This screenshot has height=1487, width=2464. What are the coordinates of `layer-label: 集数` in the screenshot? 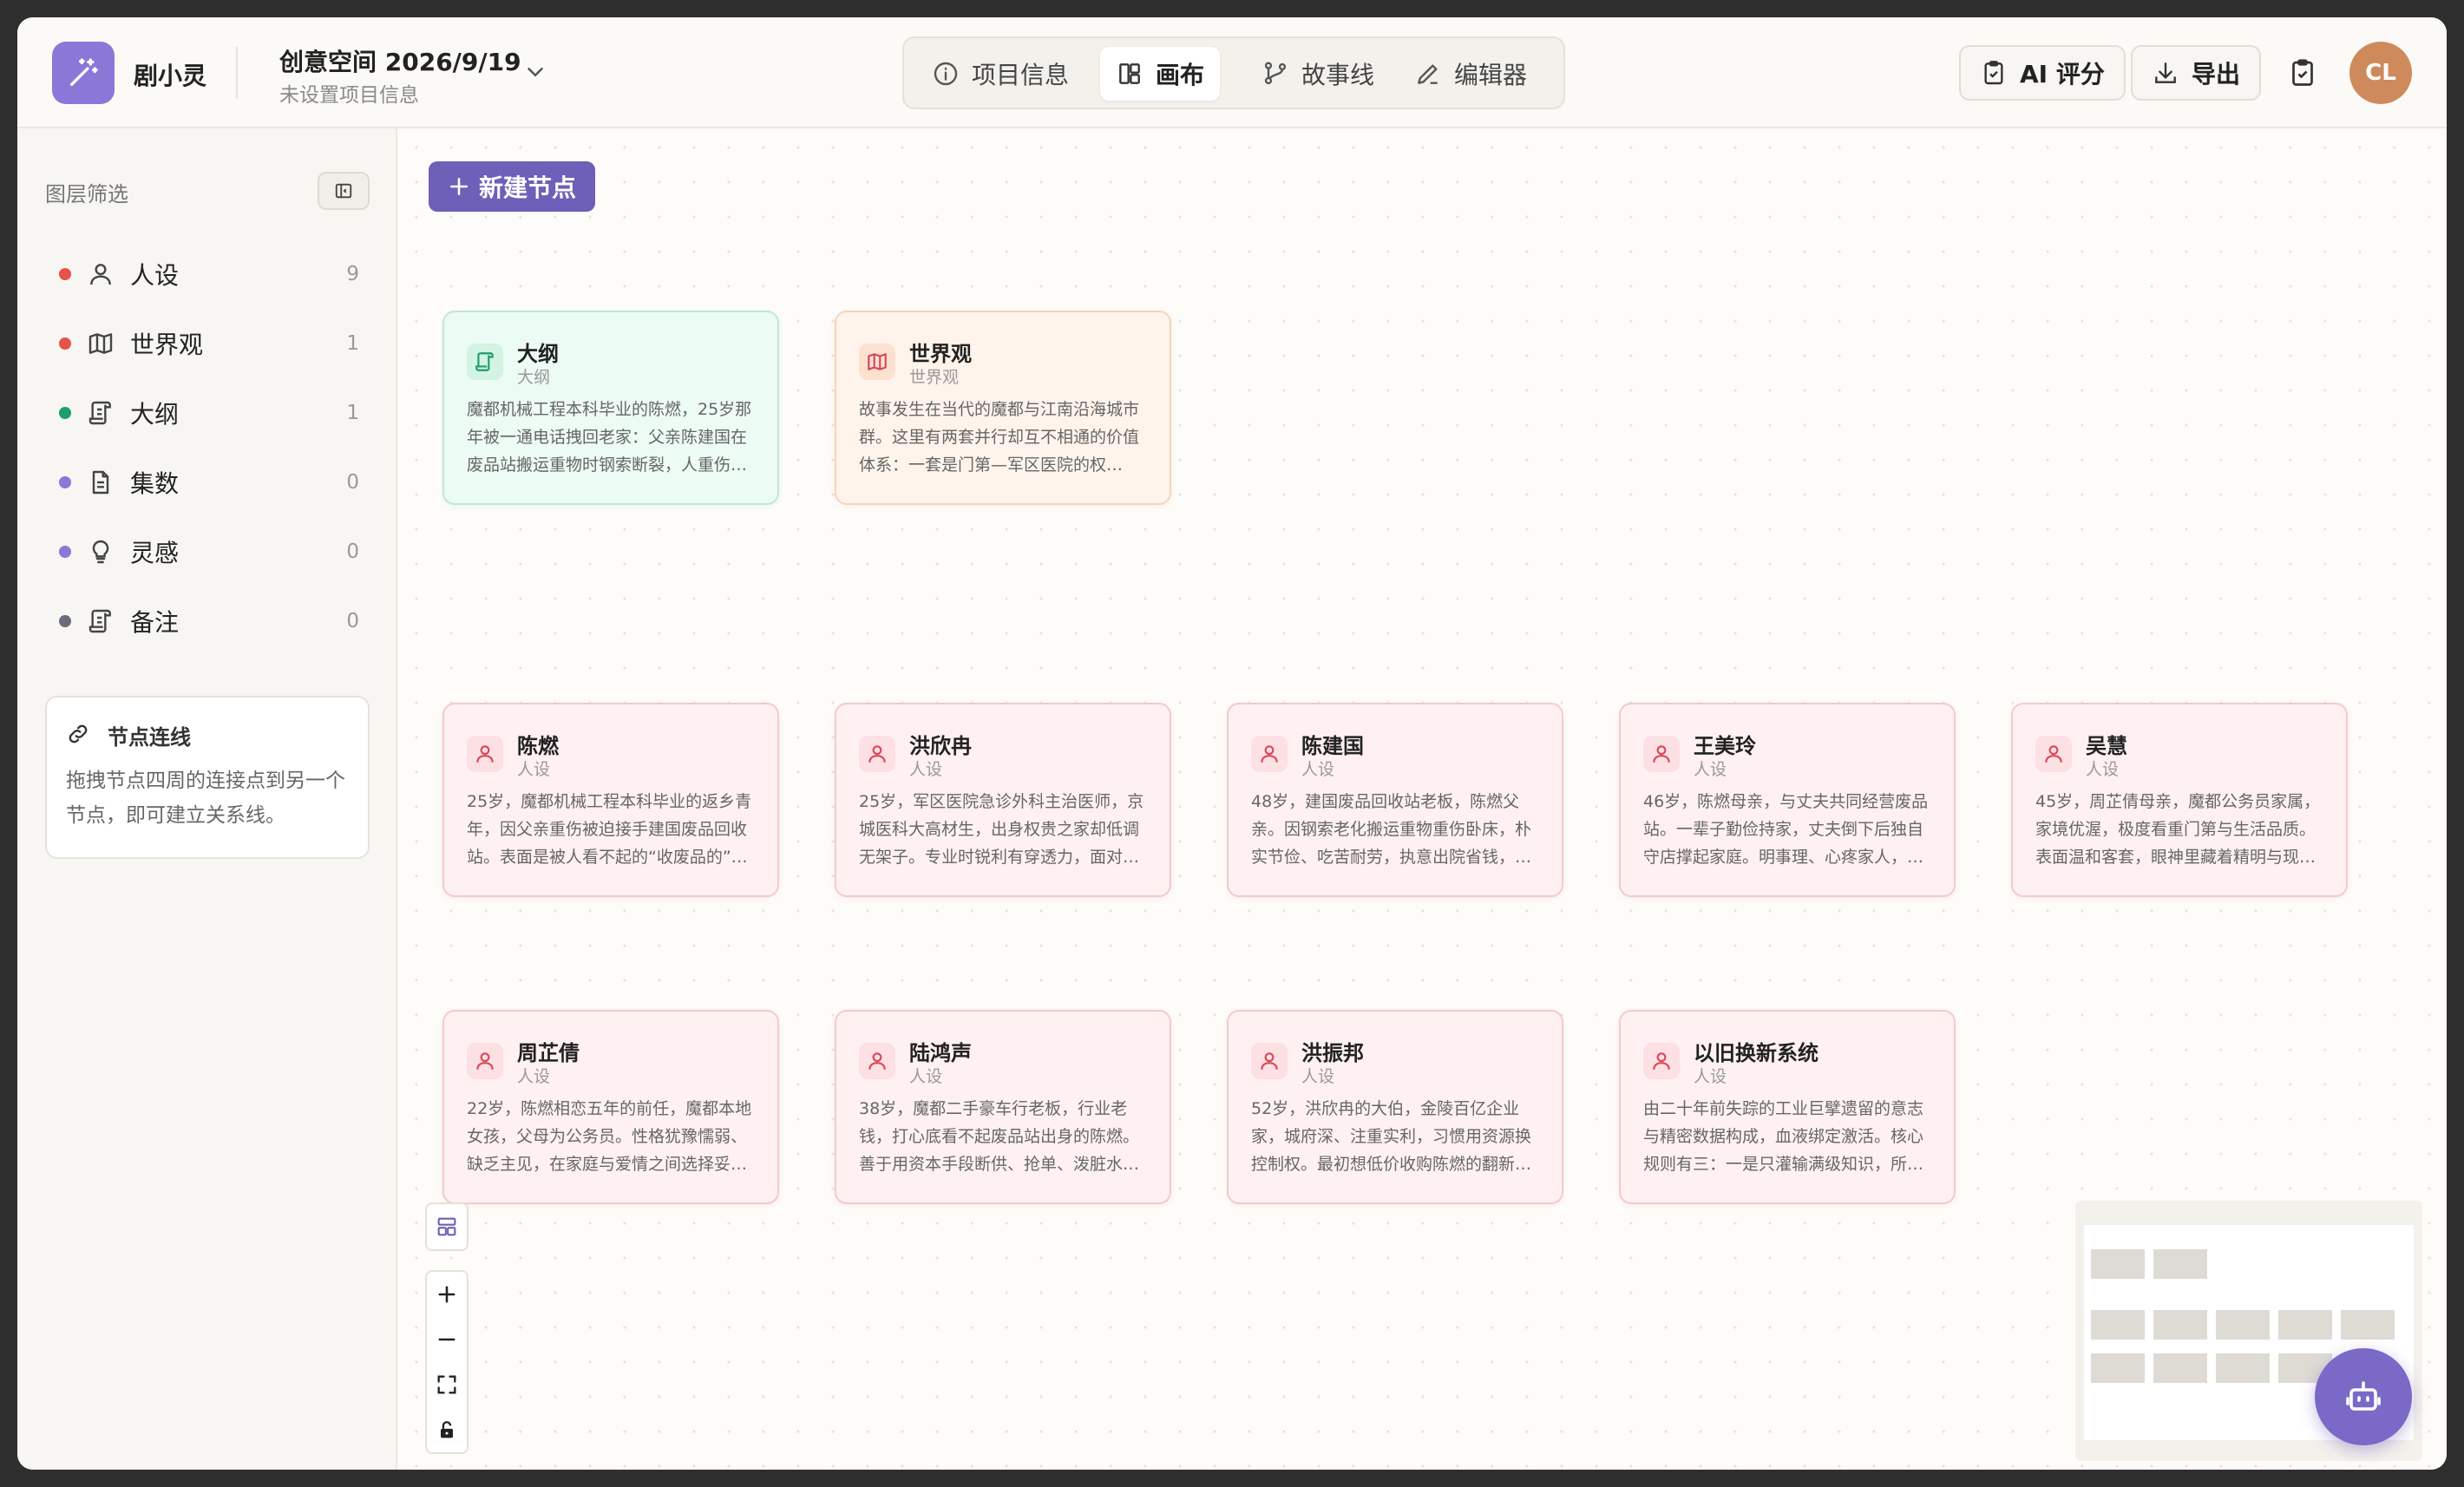 It's located at (155, 483).